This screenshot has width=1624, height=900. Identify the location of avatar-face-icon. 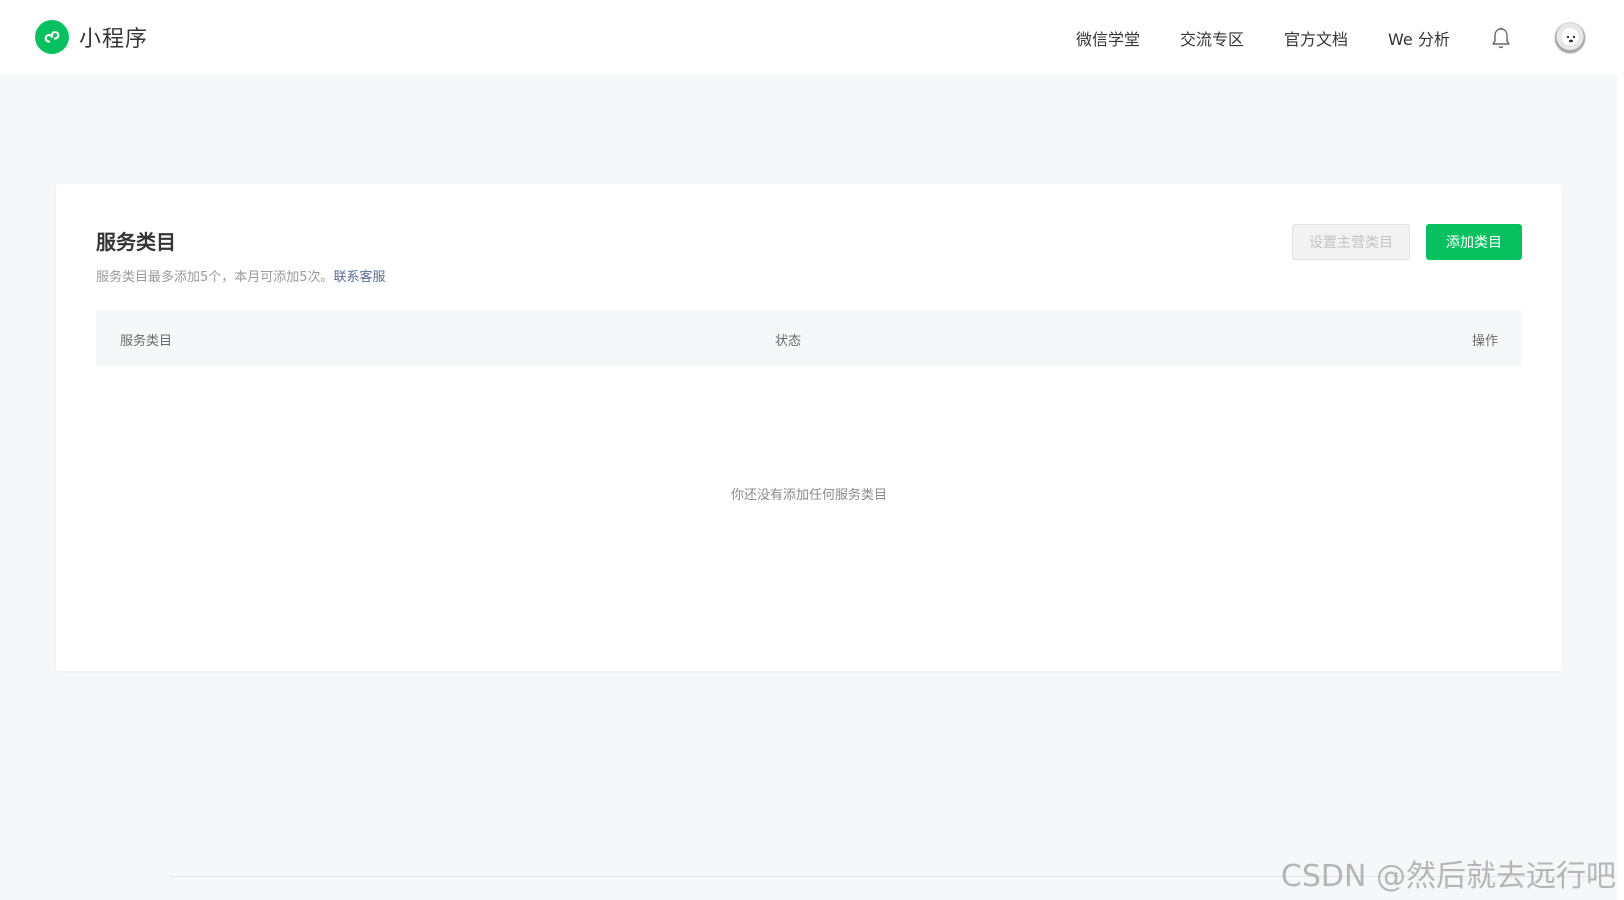
(1571, 39).